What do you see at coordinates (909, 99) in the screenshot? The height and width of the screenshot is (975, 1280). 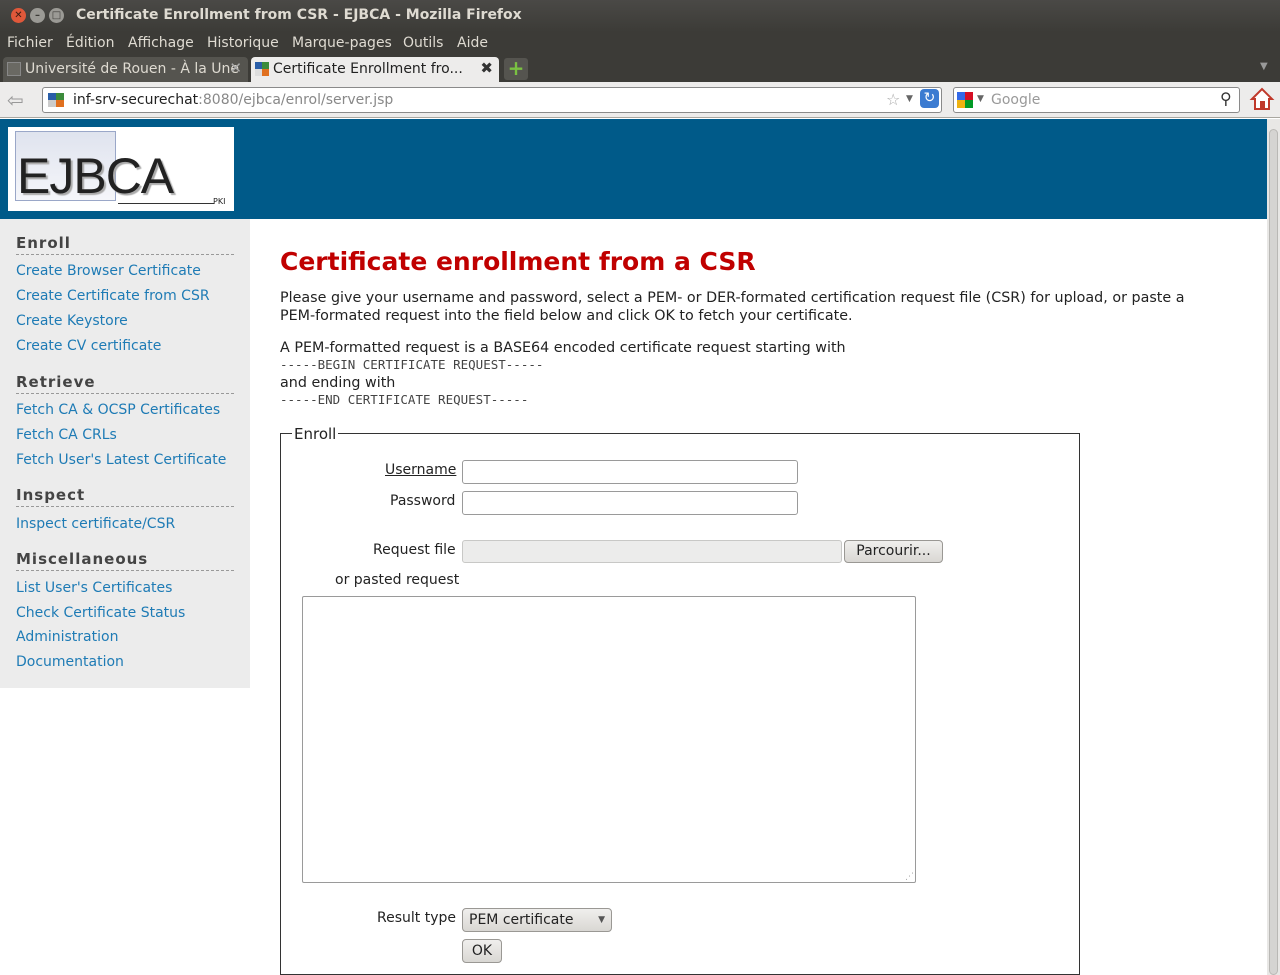 I see `history-chevron-down-icon: ▼` at bounding box center [909, 99].